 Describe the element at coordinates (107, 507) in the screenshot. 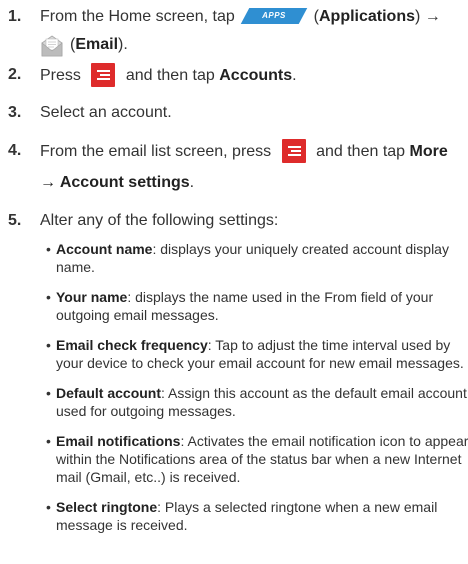

I see `setting-term: Select ringtone` at that location.